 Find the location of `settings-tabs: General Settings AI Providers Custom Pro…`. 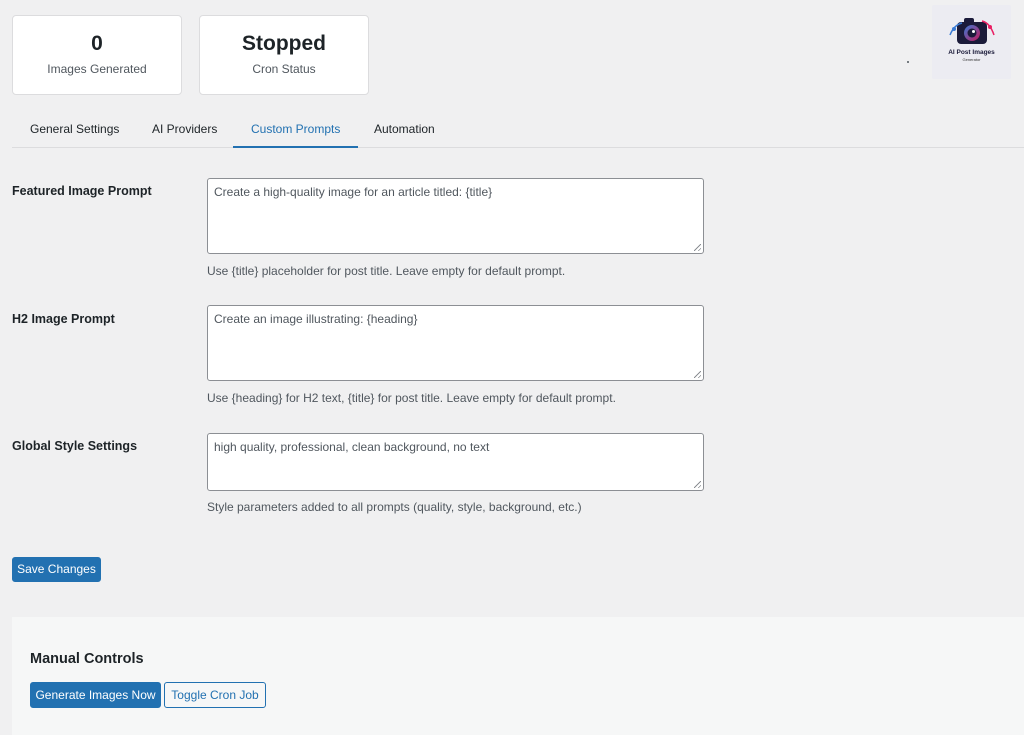

settings-tabs: General Settings AI Providers Custom Pro… is located at coordinates (518, 129).